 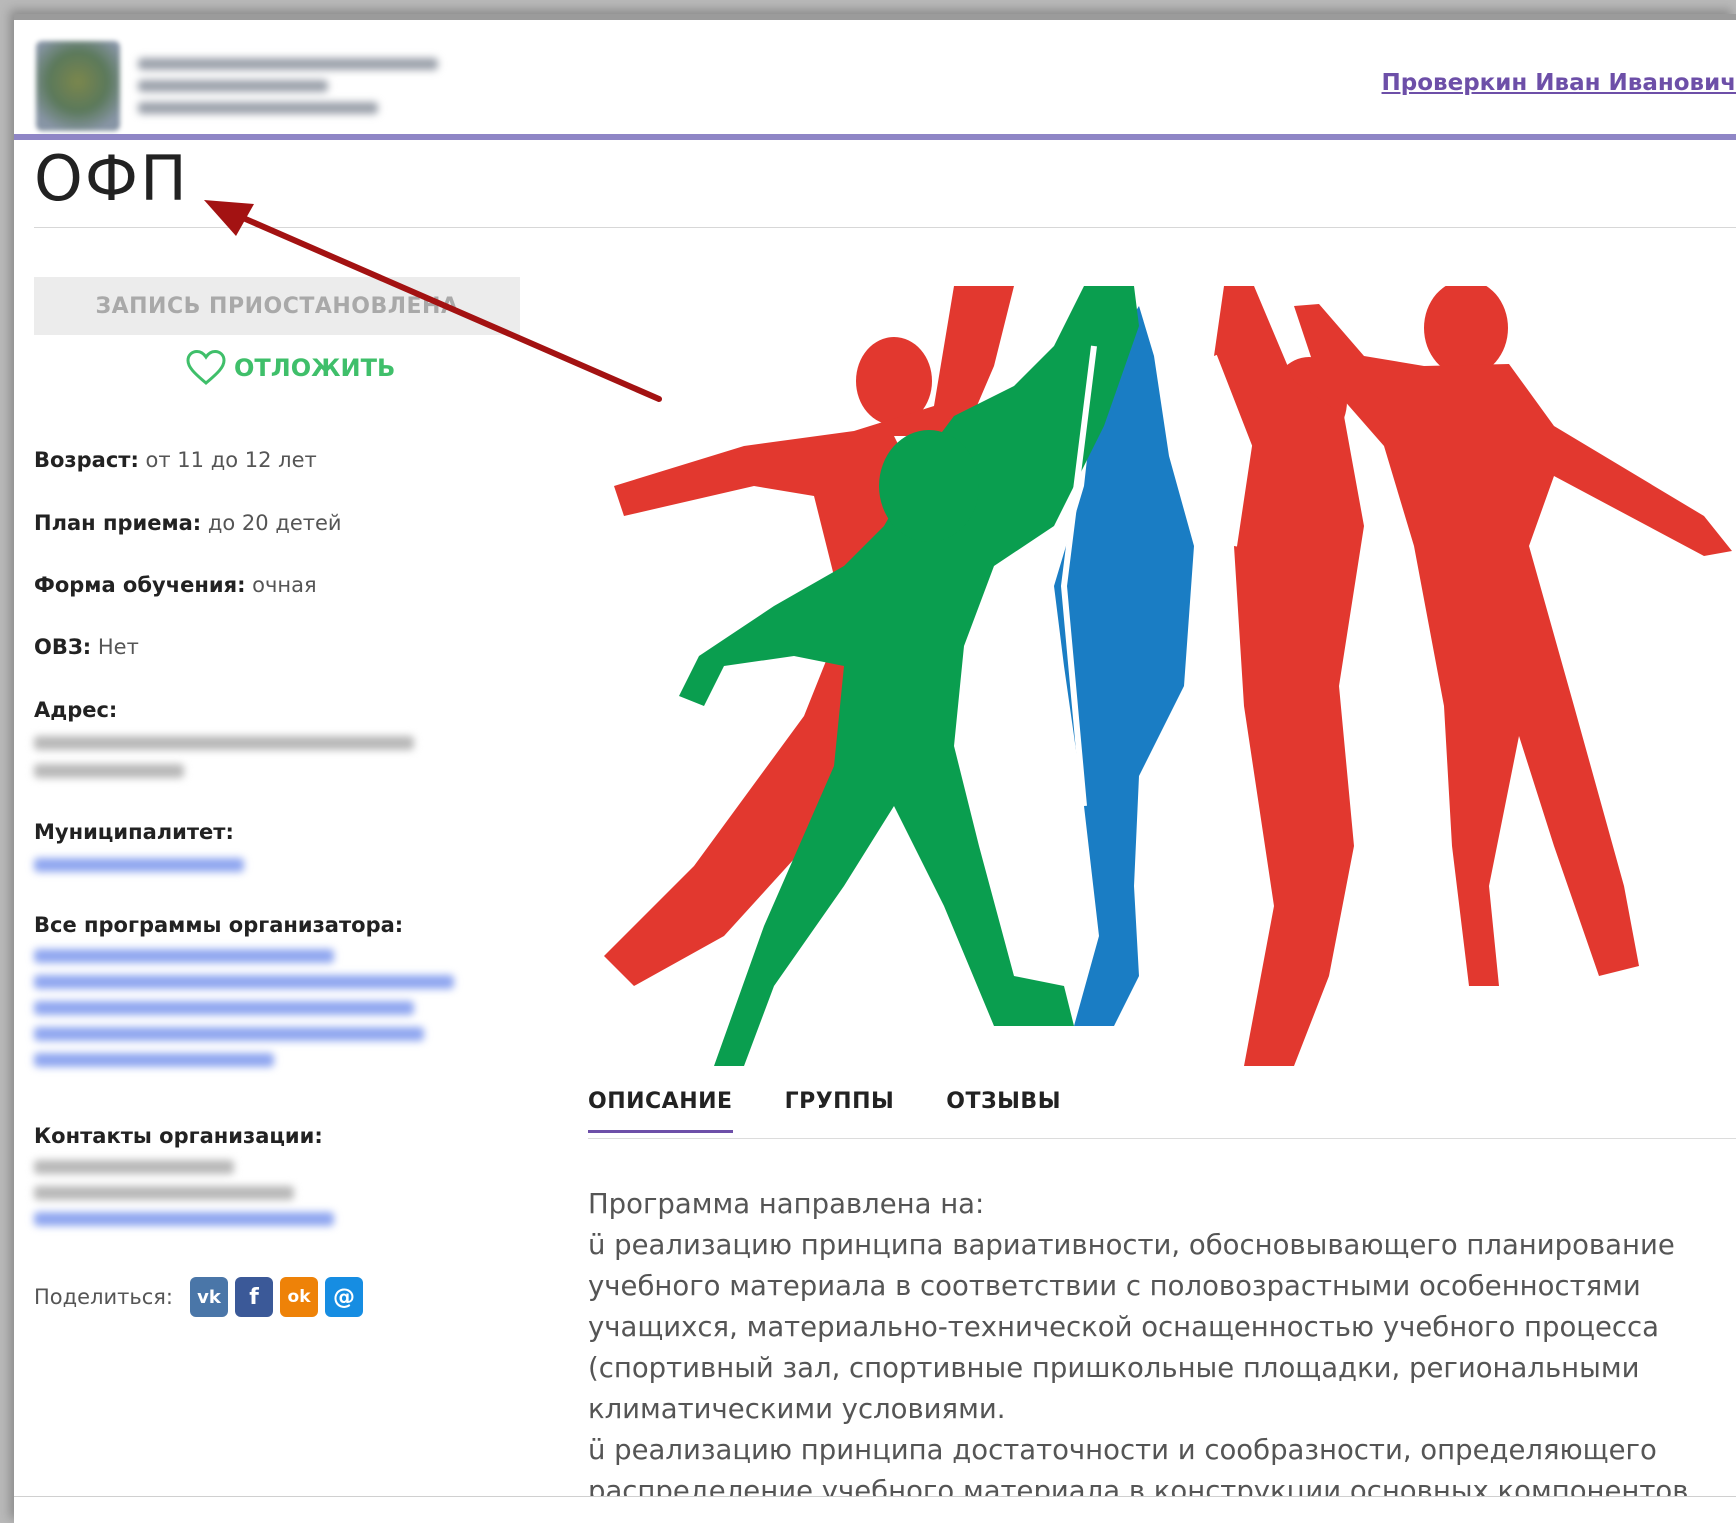 What do you see at coordinates (118, 523) in the screenshot?
I see `plan-label: План приема:` at bounding box center [118, 523].